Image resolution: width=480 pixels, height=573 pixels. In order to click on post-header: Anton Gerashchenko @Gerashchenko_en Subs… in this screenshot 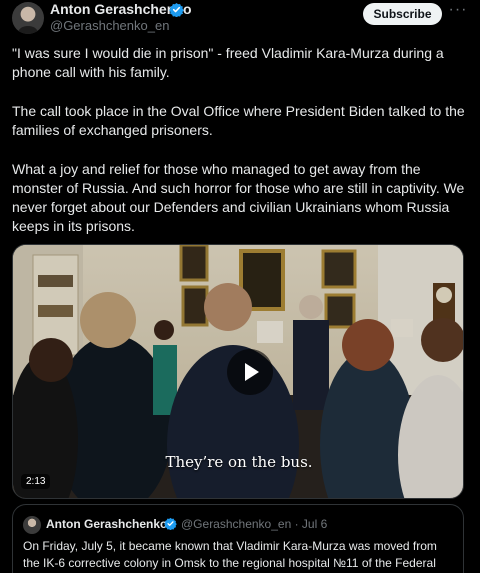, I will do `click(240, 18)`.